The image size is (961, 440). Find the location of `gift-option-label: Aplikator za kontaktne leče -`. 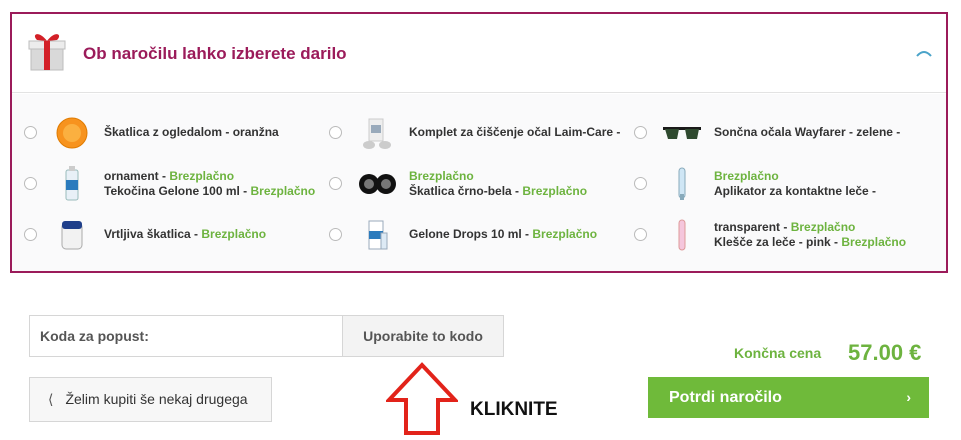

gift-option-label: Aplikator za kontaktne leče - is located at coordinates (795, 191).